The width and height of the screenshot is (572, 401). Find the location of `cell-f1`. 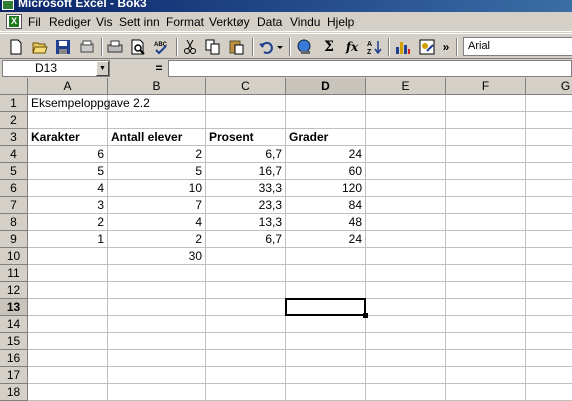

cell-f1 is located at coordinates (486, 103).